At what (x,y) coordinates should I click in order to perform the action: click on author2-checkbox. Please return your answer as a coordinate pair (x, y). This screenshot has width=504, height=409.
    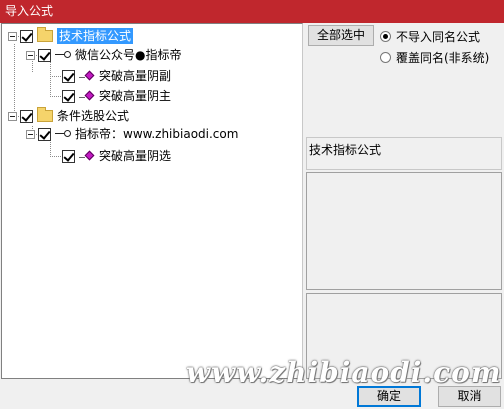
    Looking at the image, I should click on (44, 134).